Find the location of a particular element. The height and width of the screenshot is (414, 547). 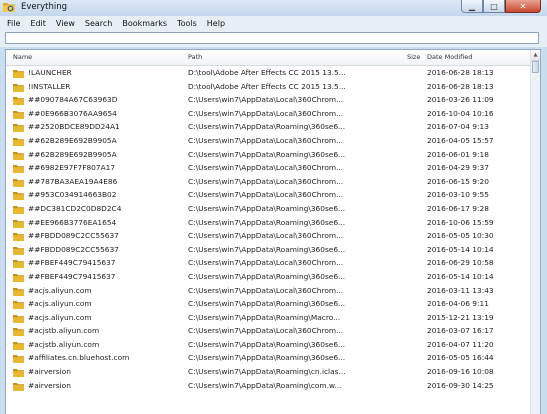

window-title: Everything is located at coordinates (44, 7).